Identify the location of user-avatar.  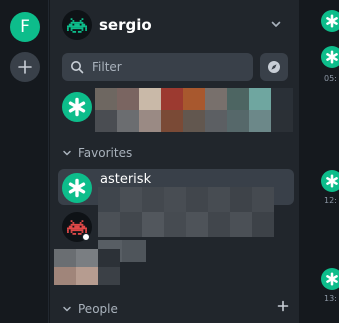
(77, 25).